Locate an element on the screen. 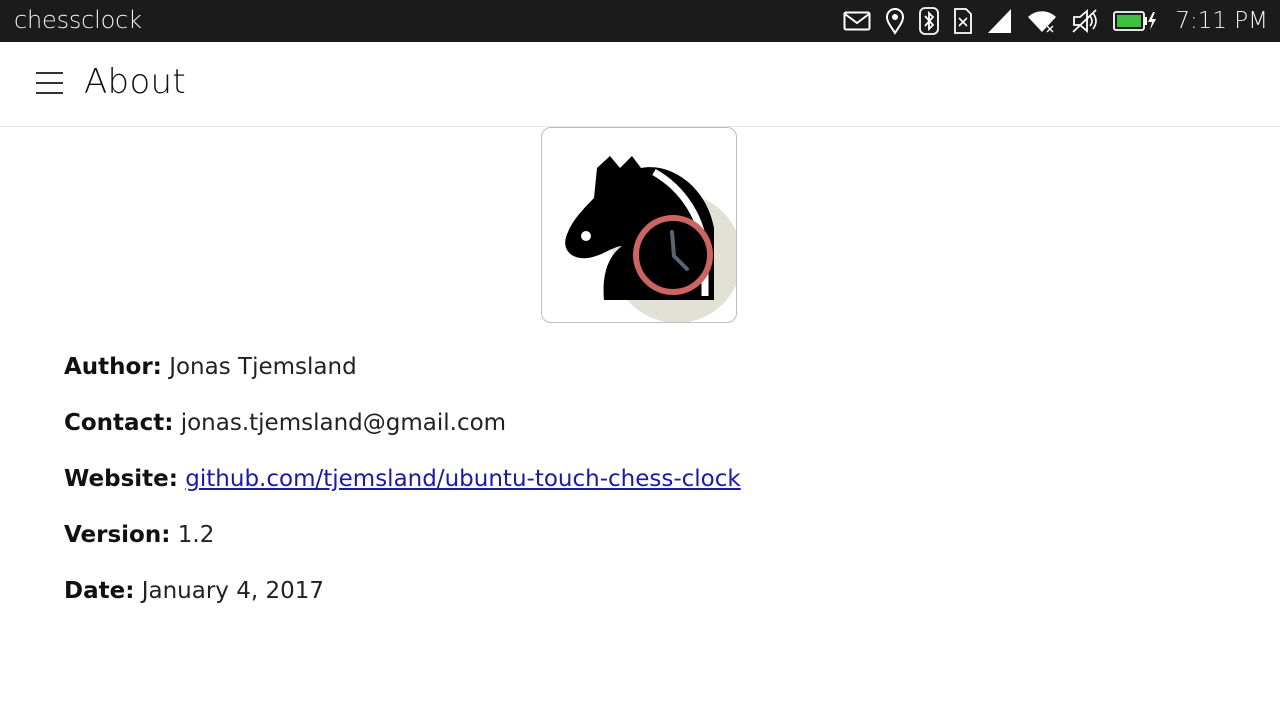 The width and height of the screenshot is (1280, 720). mail-icon is located at coordinates (857, 21).